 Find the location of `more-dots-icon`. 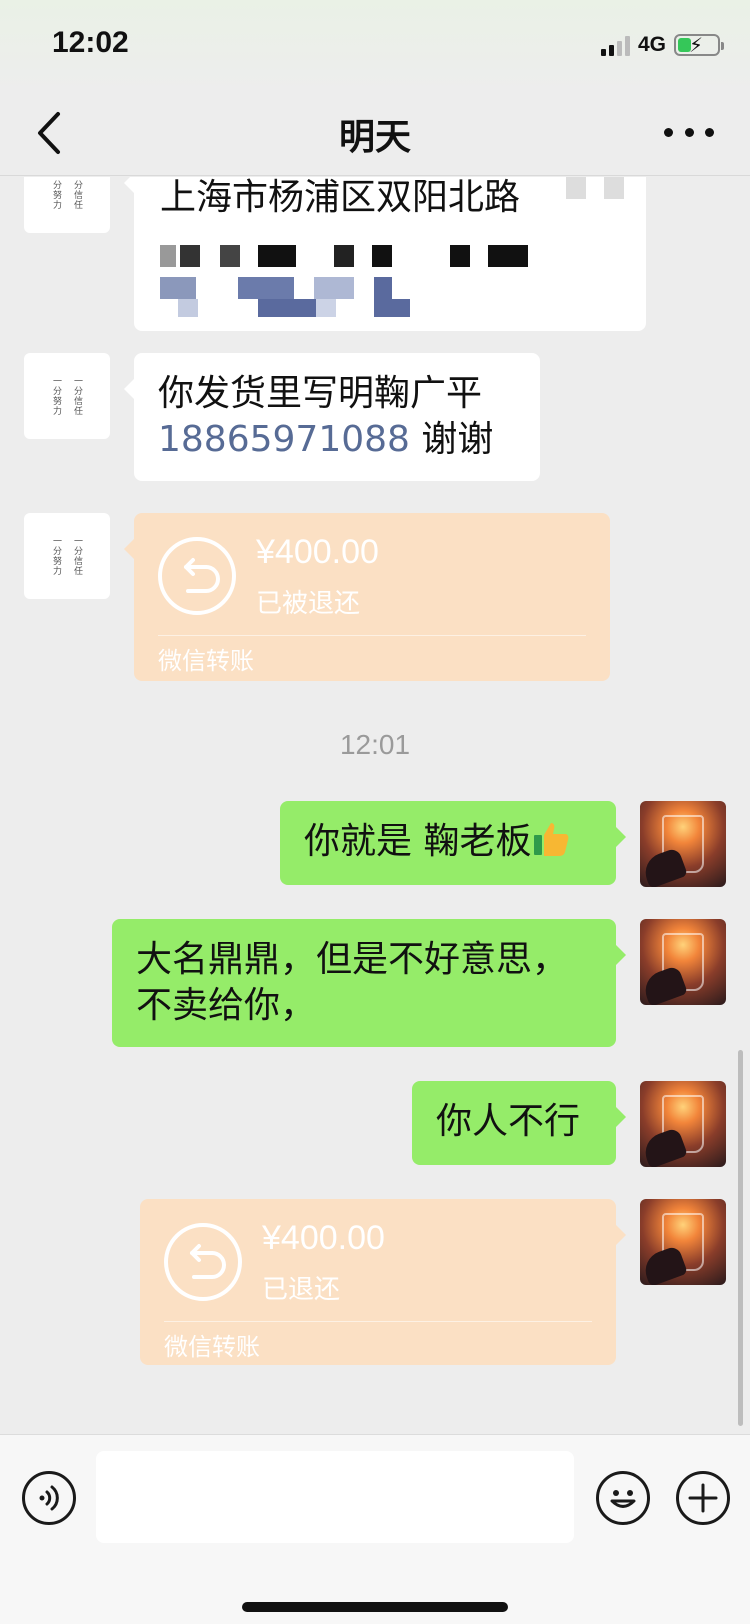

more-dots-icon is located at coordinates (689, 132).